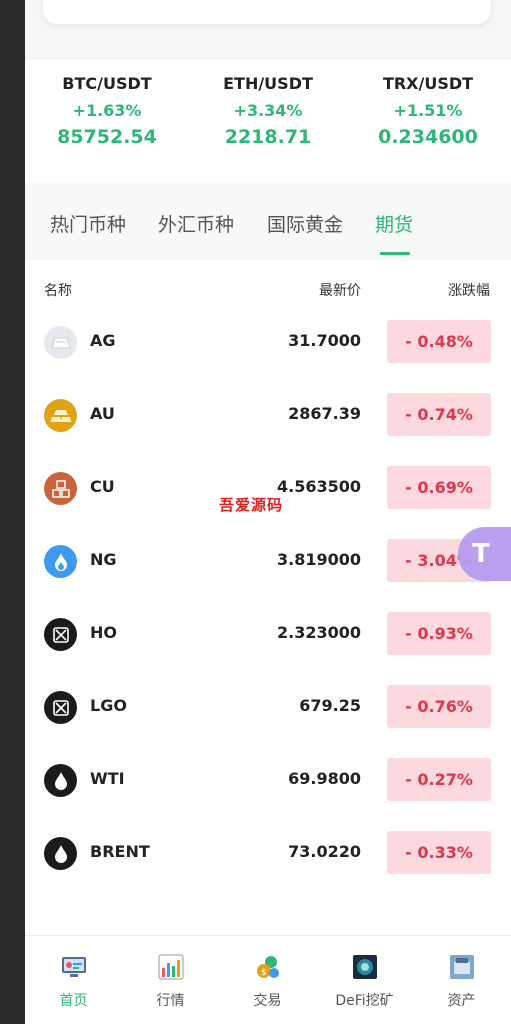 Image resolution: width=511 pixels, height=1024 pixels. I want to click on ticker-change: +3.34%, so click(268, 110).